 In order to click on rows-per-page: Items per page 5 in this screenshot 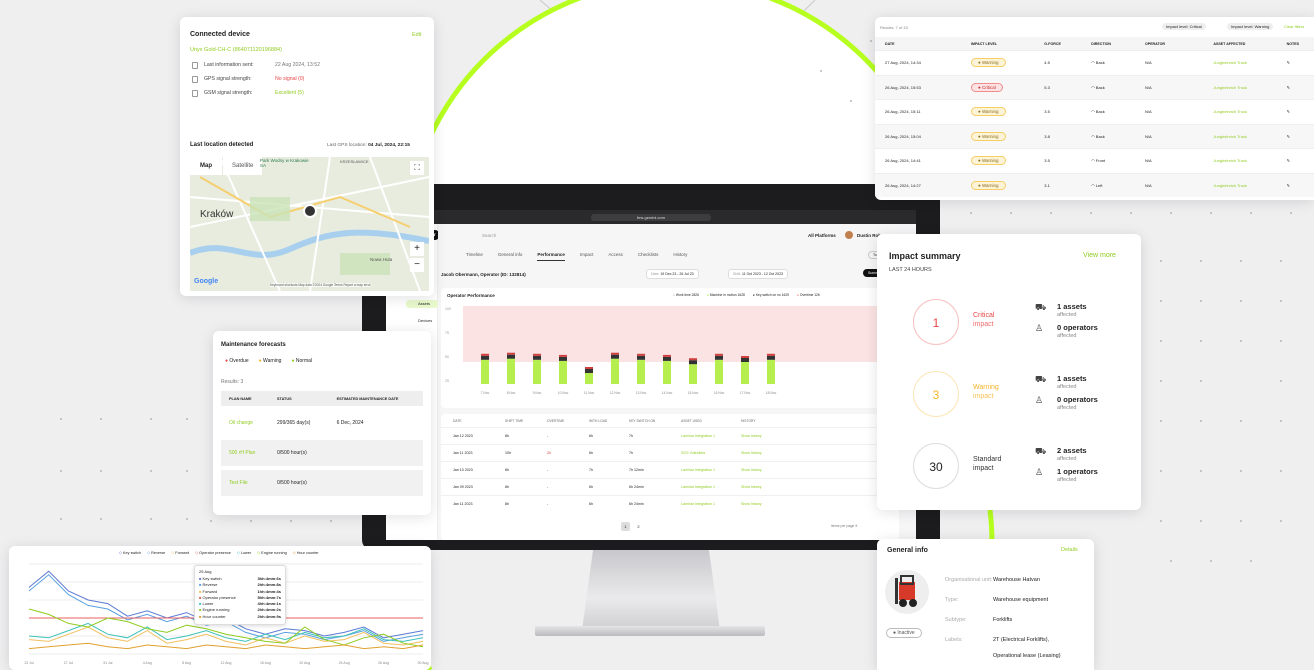, I will do `click(844, 526)`.